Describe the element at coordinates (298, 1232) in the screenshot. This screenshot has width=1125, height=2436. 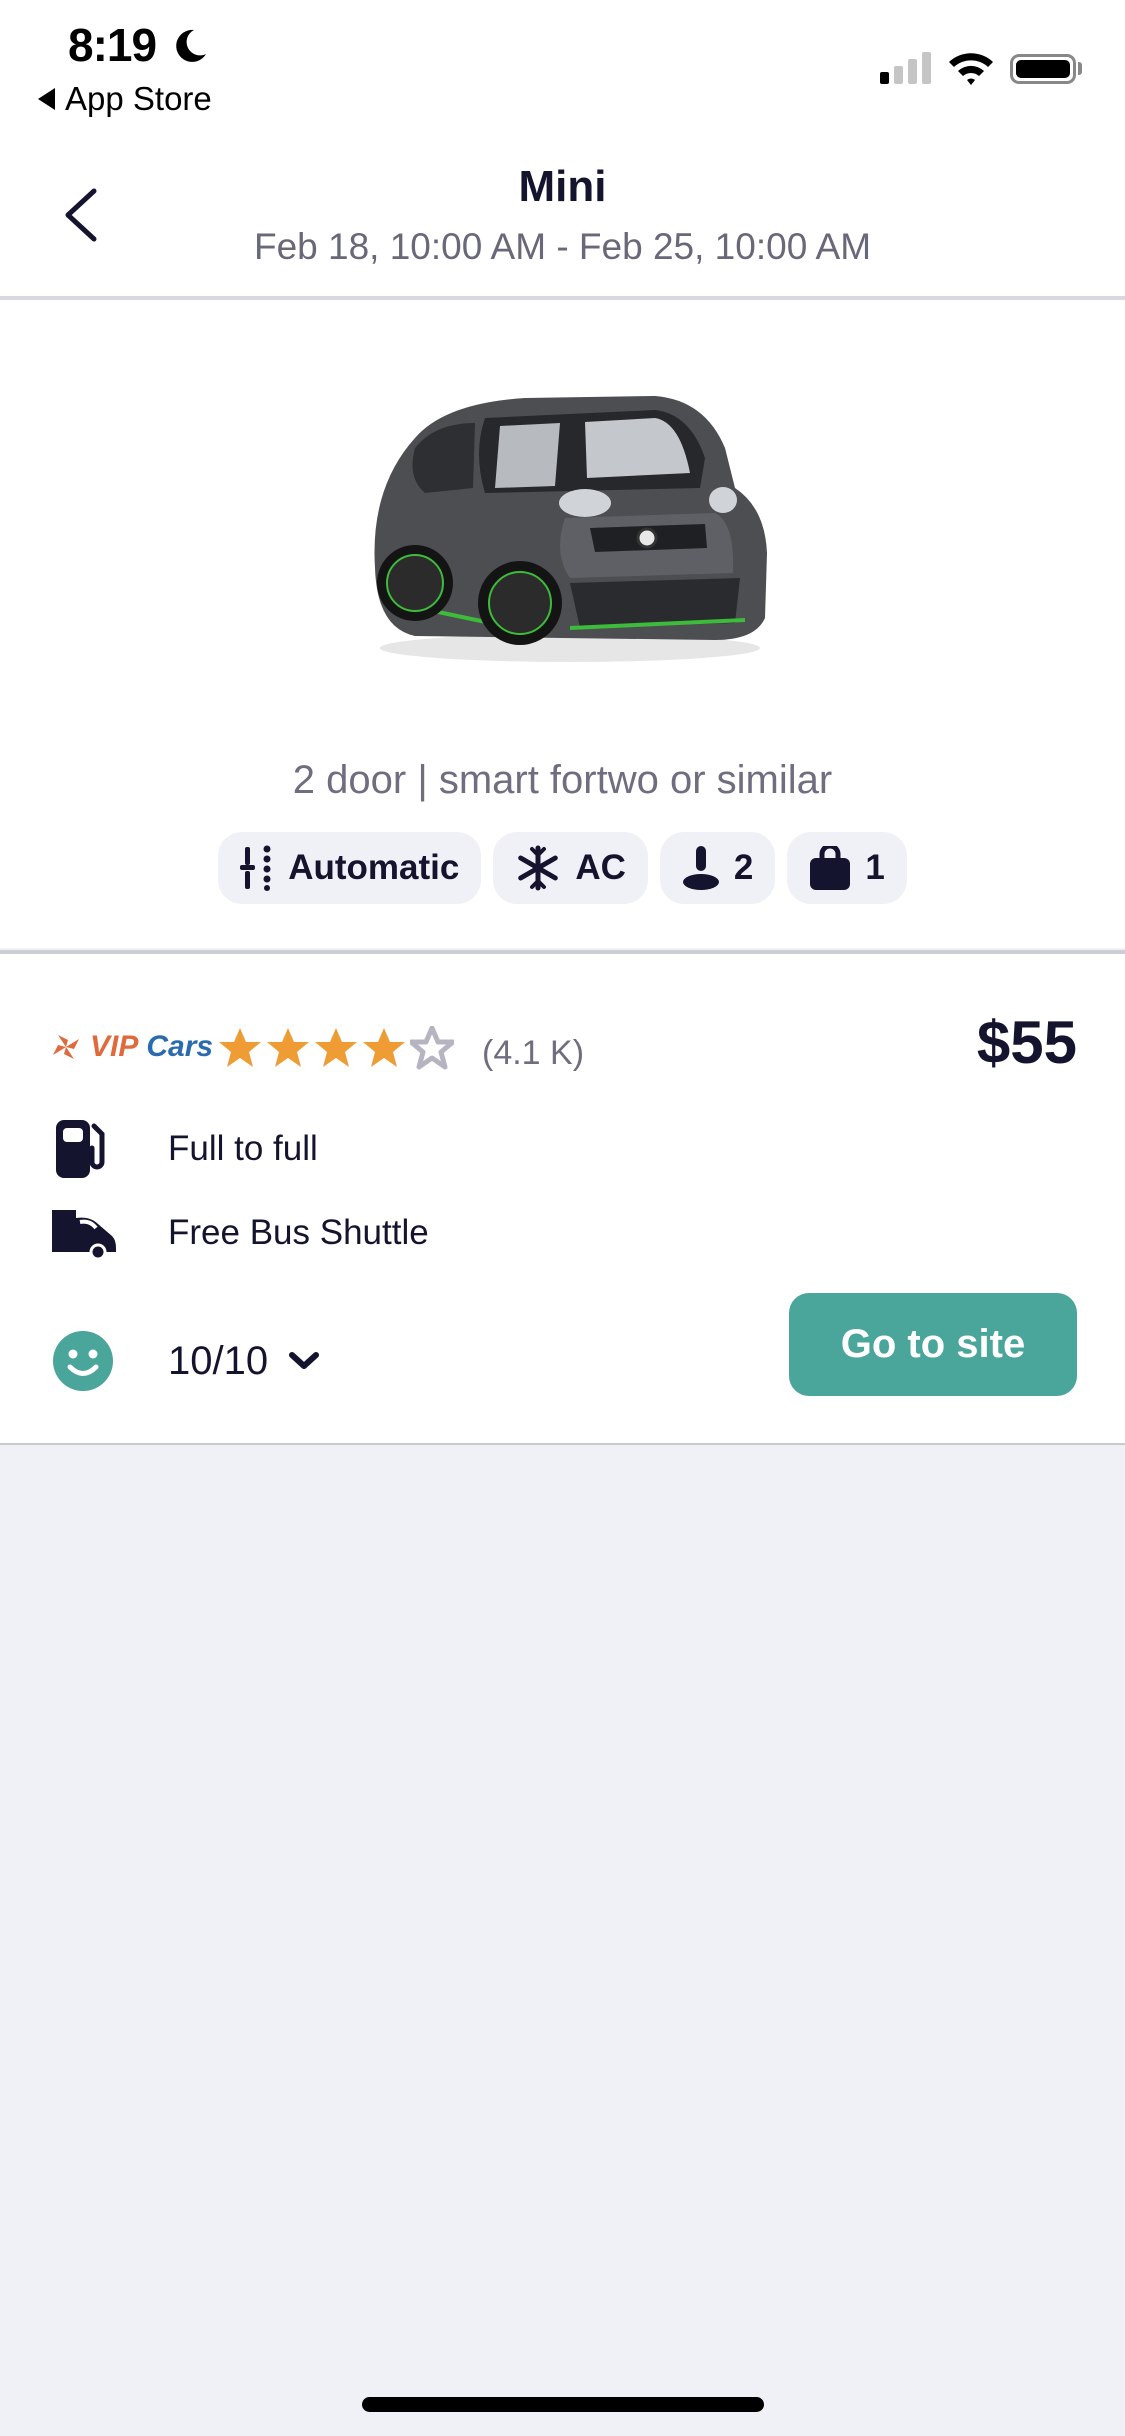
I see `shuttle-label: Free Bus Shuttle` at that location.